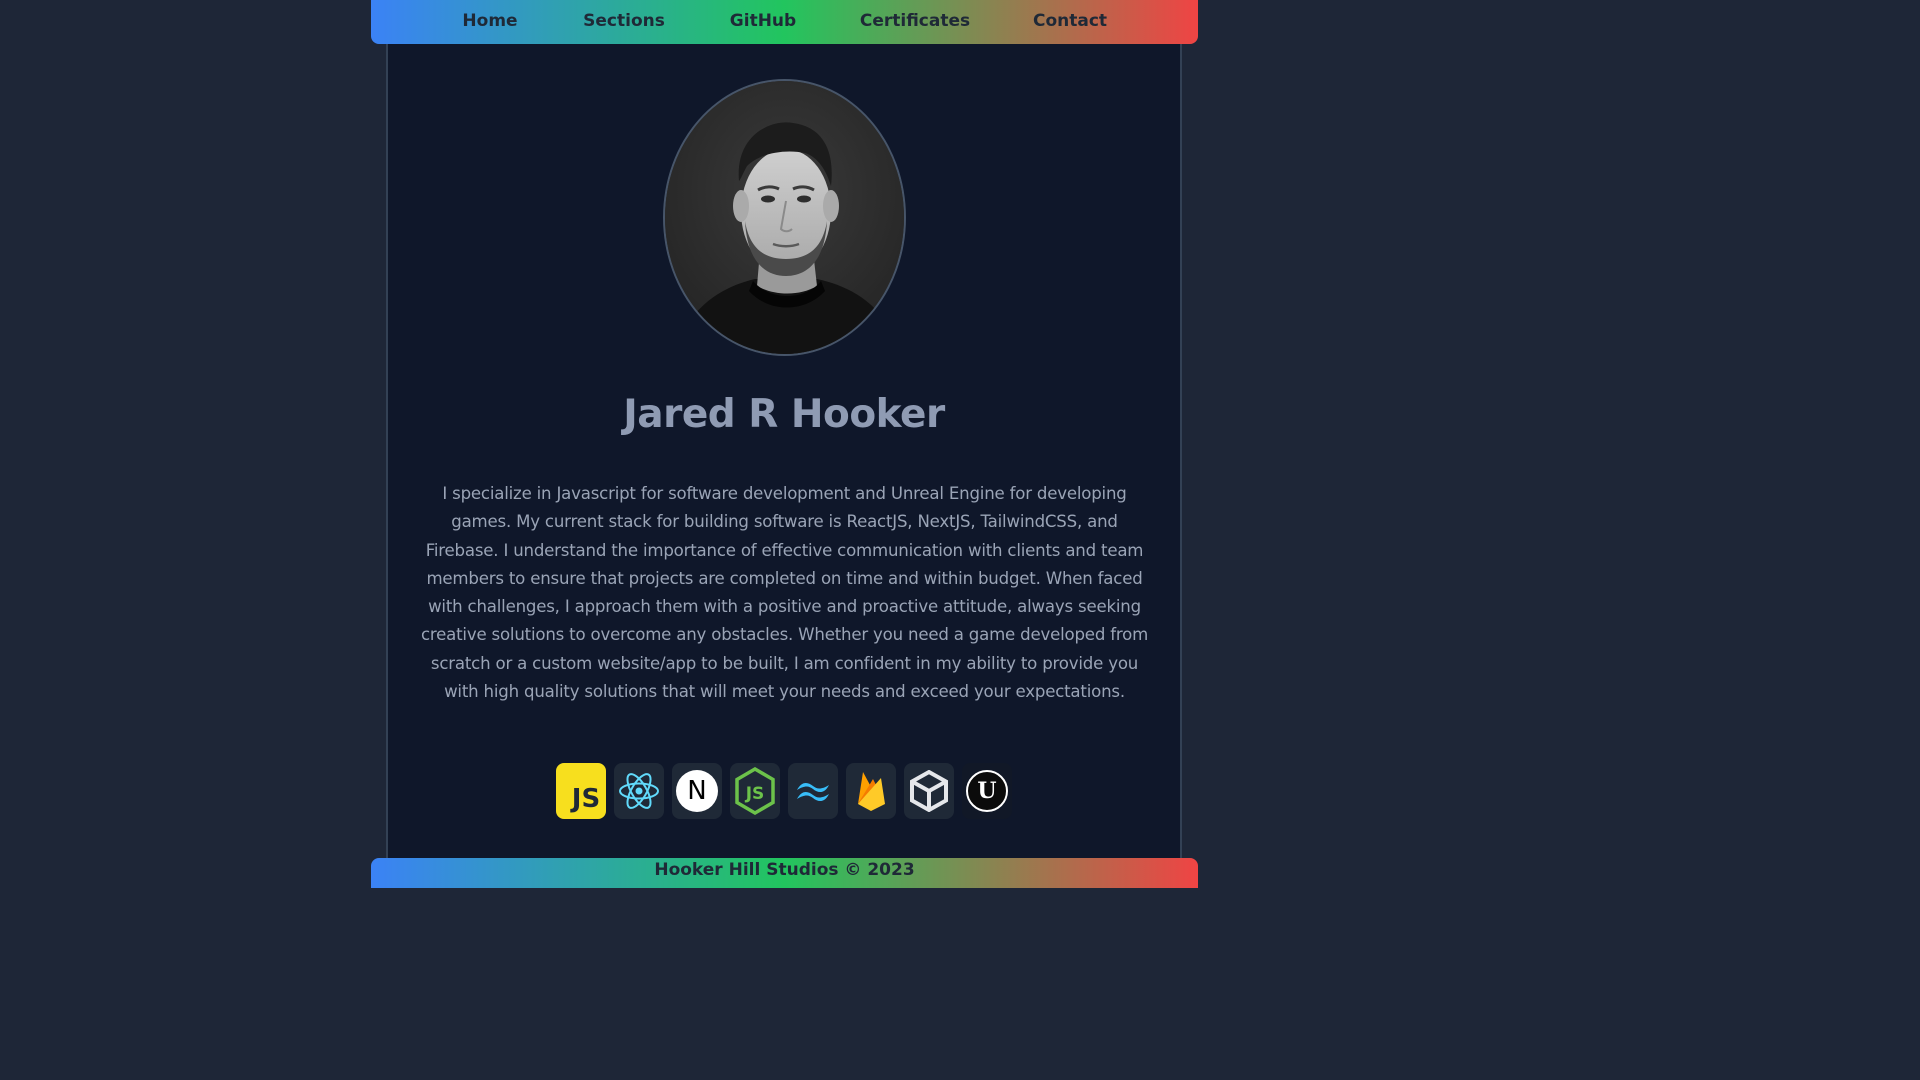  What do you see at coordinates (784, 414) in the screenshot?
I see `profile-name: Jared R Hooker` at bounding box center [784, 414].